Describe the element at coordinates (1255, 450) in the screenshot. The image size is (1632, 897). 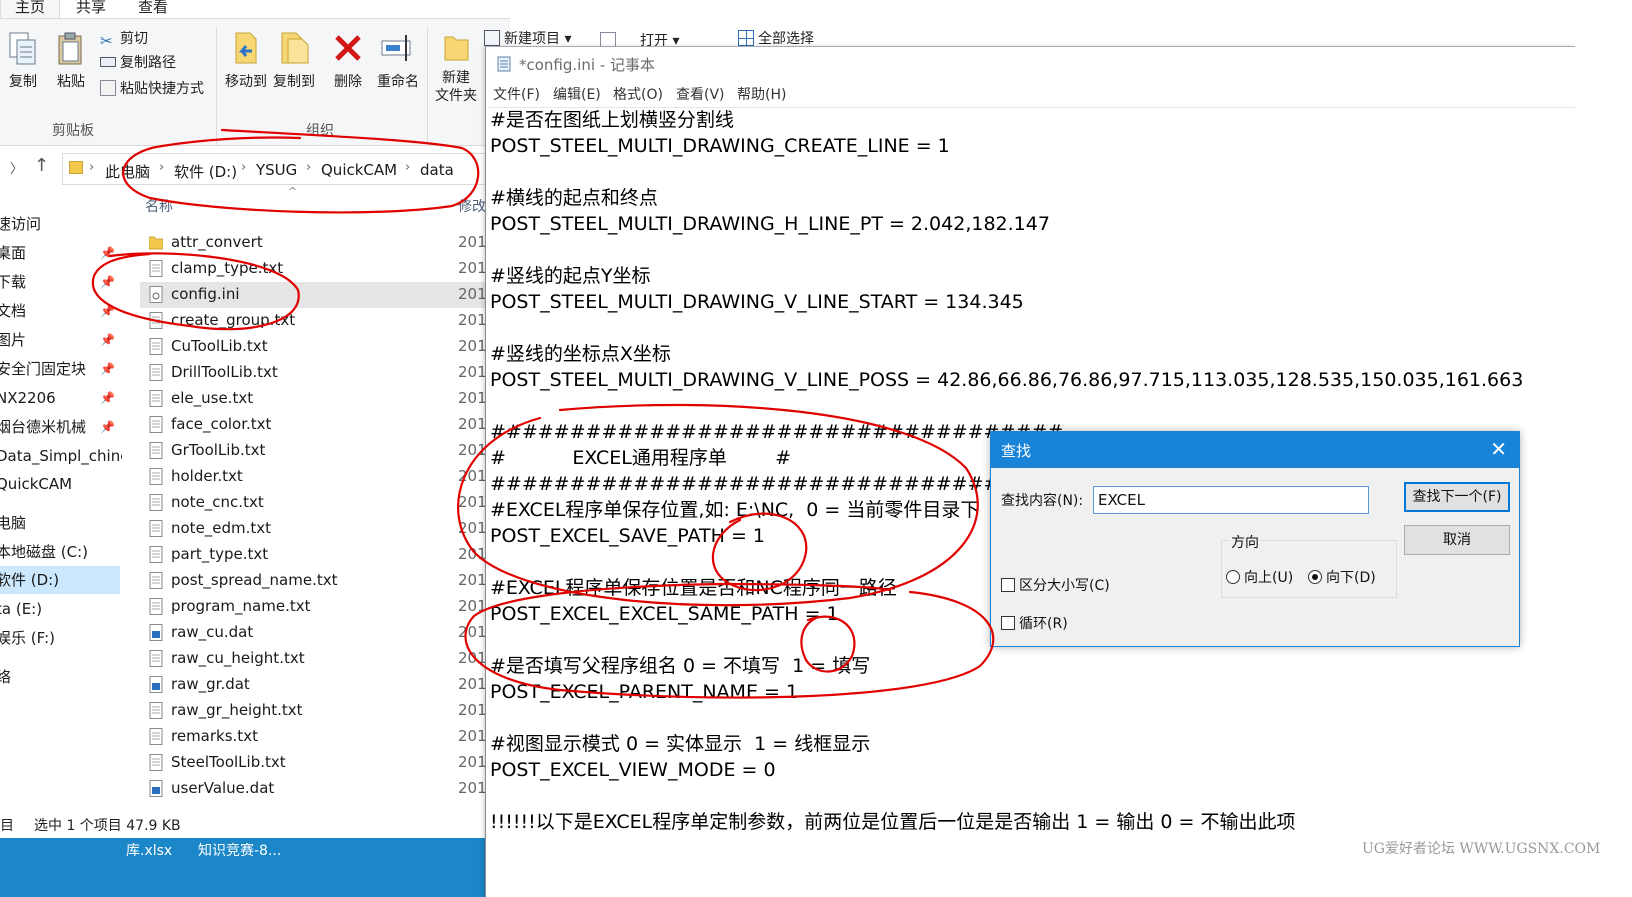
I see `find-dialog-title-bar: 查找 ✕` at that location.